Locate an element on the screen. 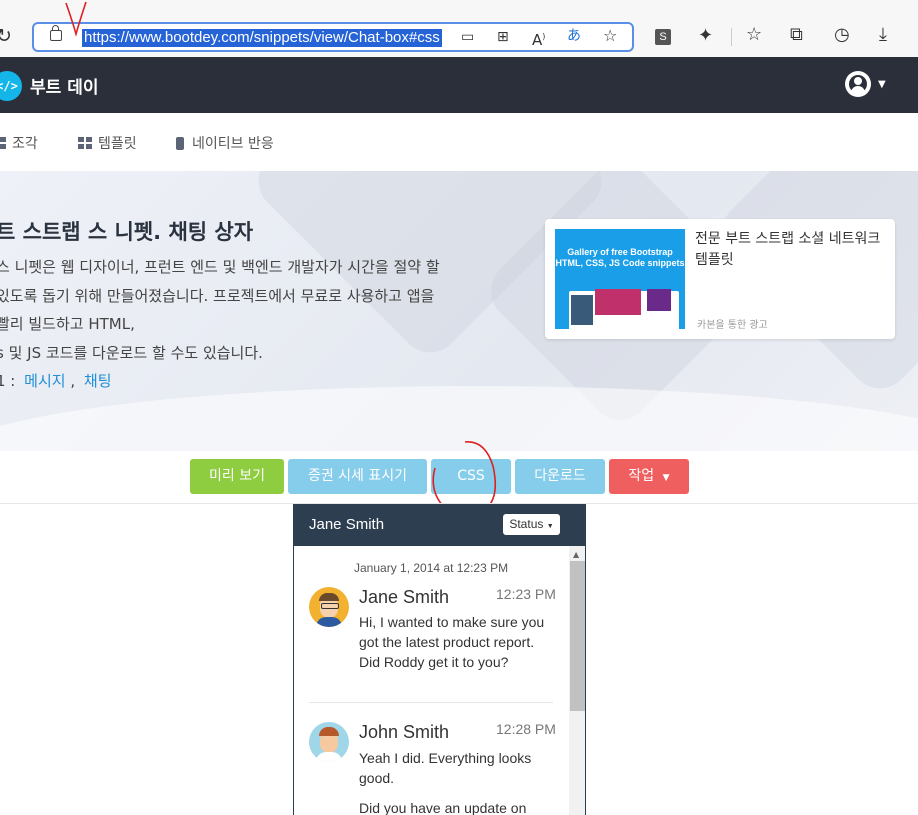 Image resolution: width=918 pixels, height=815 pixels. tag-link-messages: 메시지 is located at coordinates (44, 381).